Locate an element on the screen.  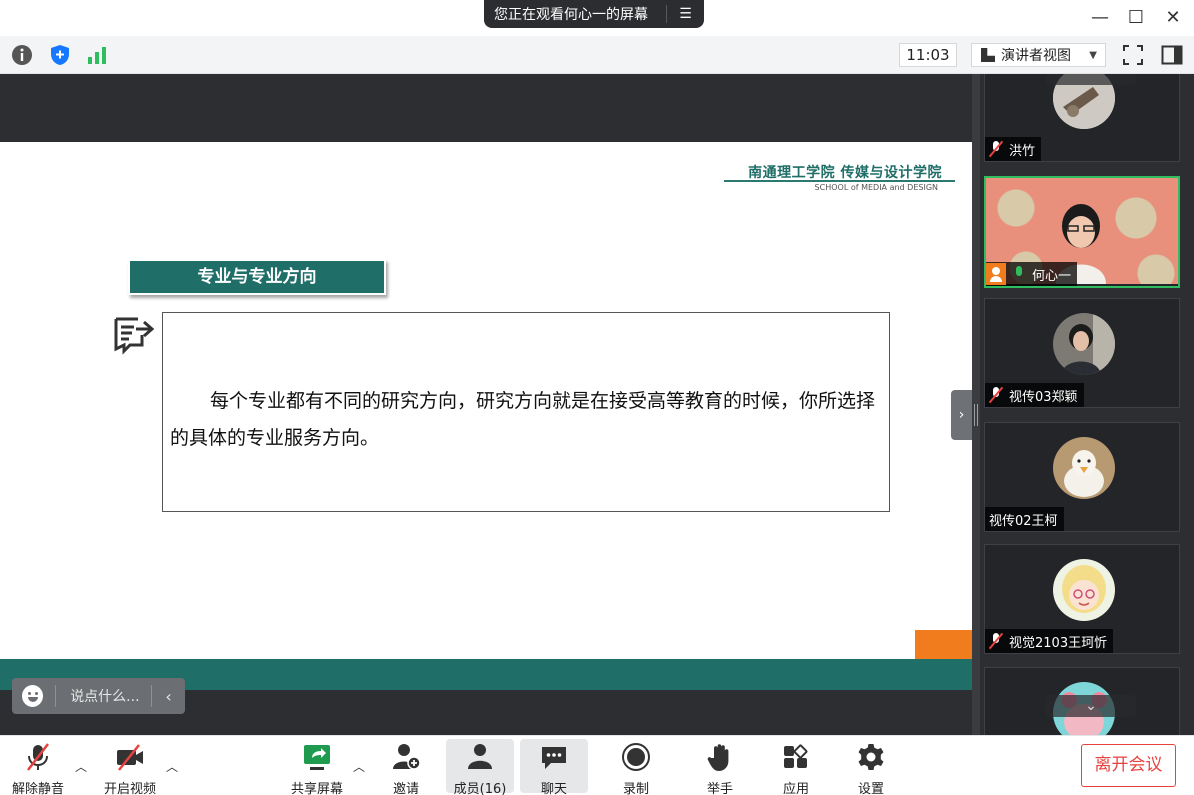
host-icon is located at coordinates (996, 274).